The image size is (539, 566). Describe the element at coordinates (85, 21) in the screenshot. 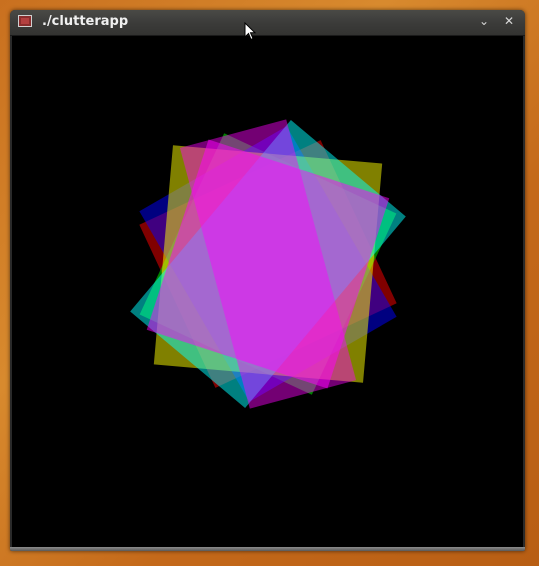

I see `window-title: ./clutterapp` at that location.